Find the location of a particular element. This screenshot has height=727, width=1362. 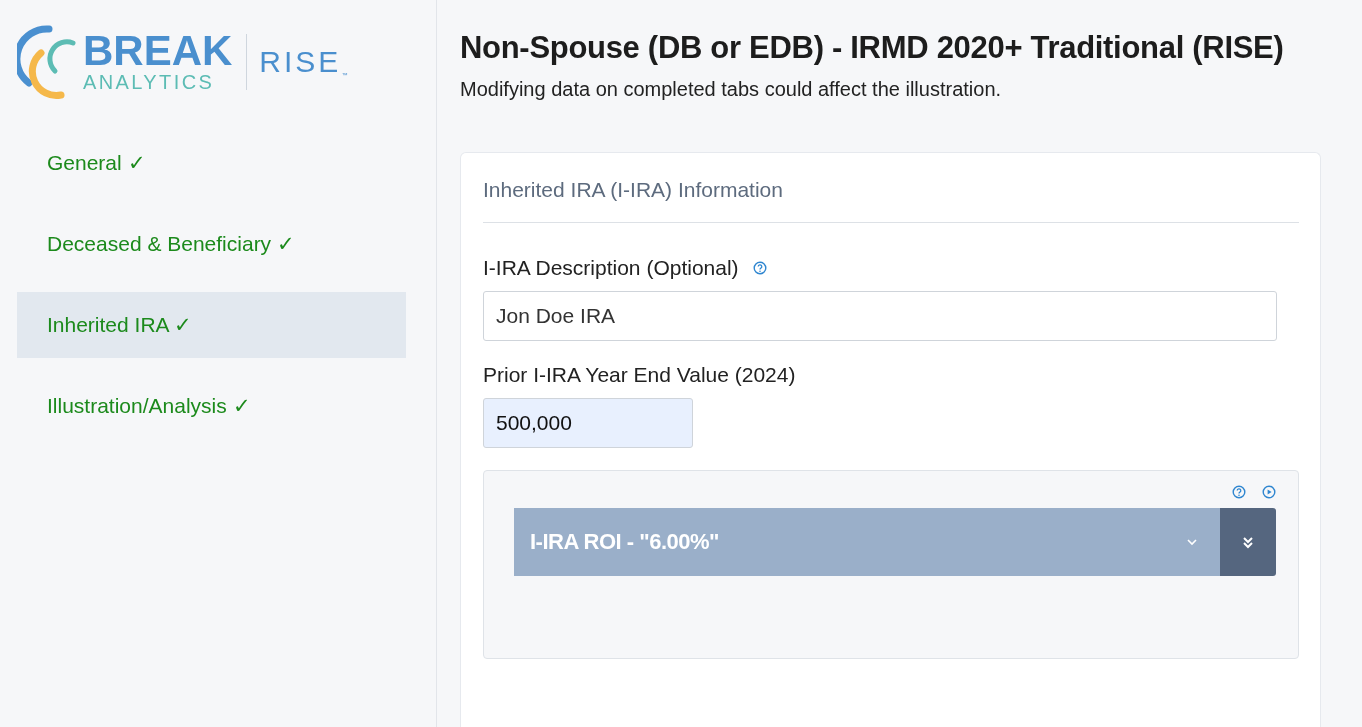

section-title: Inherited IRA (I-IRA) Information is located at coordinates (891, 200).